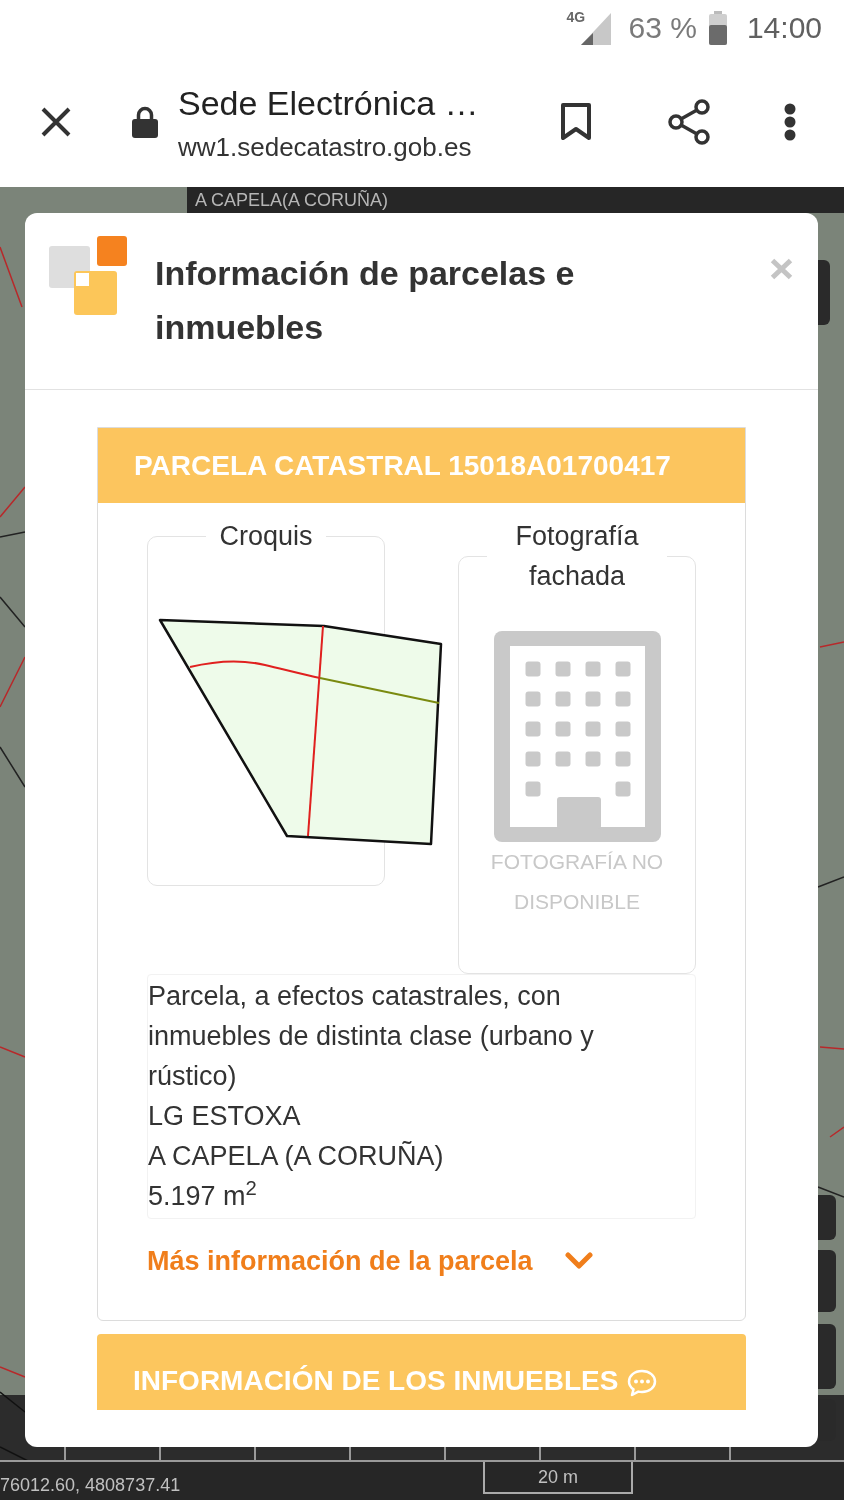 This screenshot has height=1500, width=844. Describe the element at coordinates (558, 1477) in the screenshot. I see `scale-label: 20 m` at that location.